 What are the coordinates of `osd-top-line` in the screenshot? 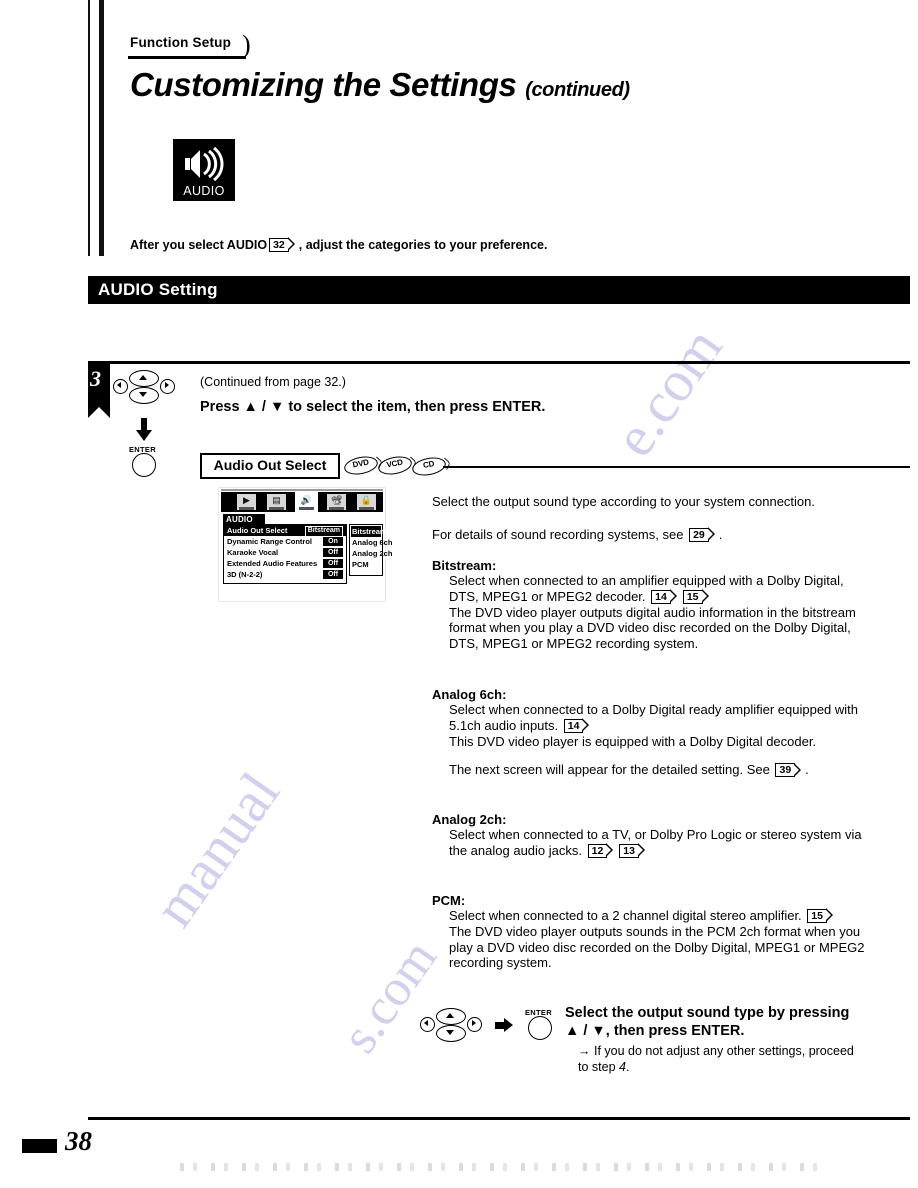 It's located at (302, 490).